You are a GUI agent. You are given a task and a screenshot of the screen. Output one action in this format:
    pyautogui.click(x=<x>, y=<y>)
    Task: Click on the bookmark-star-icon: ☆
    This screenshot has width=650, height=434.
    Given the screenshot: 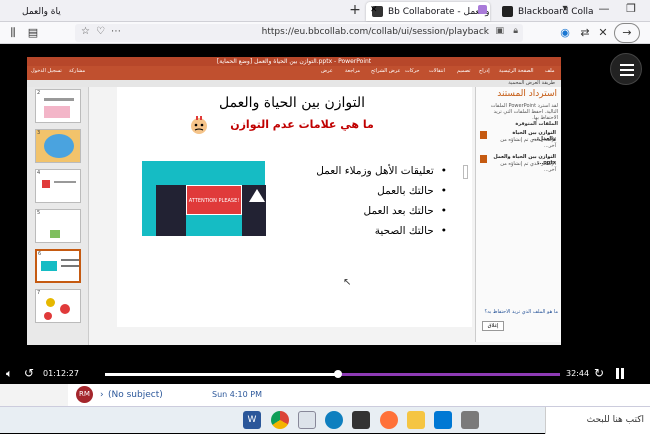 What is the action you would take?
    pyautogui.click(x=85, y=31)
    